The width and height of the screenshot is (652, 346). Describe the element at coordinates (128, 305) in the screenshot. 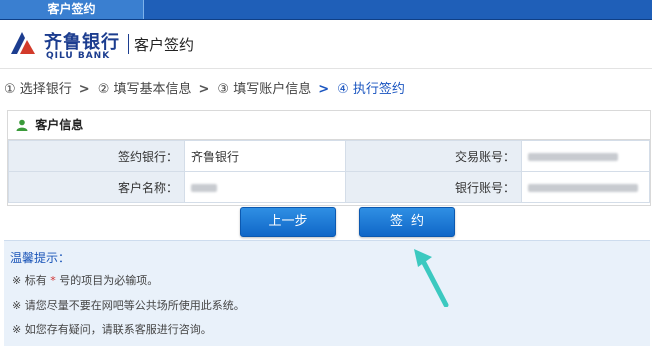

I see `tip-line-2: ※ 请您尽量不要在网吧等公共场所使用此系统。` at that location.